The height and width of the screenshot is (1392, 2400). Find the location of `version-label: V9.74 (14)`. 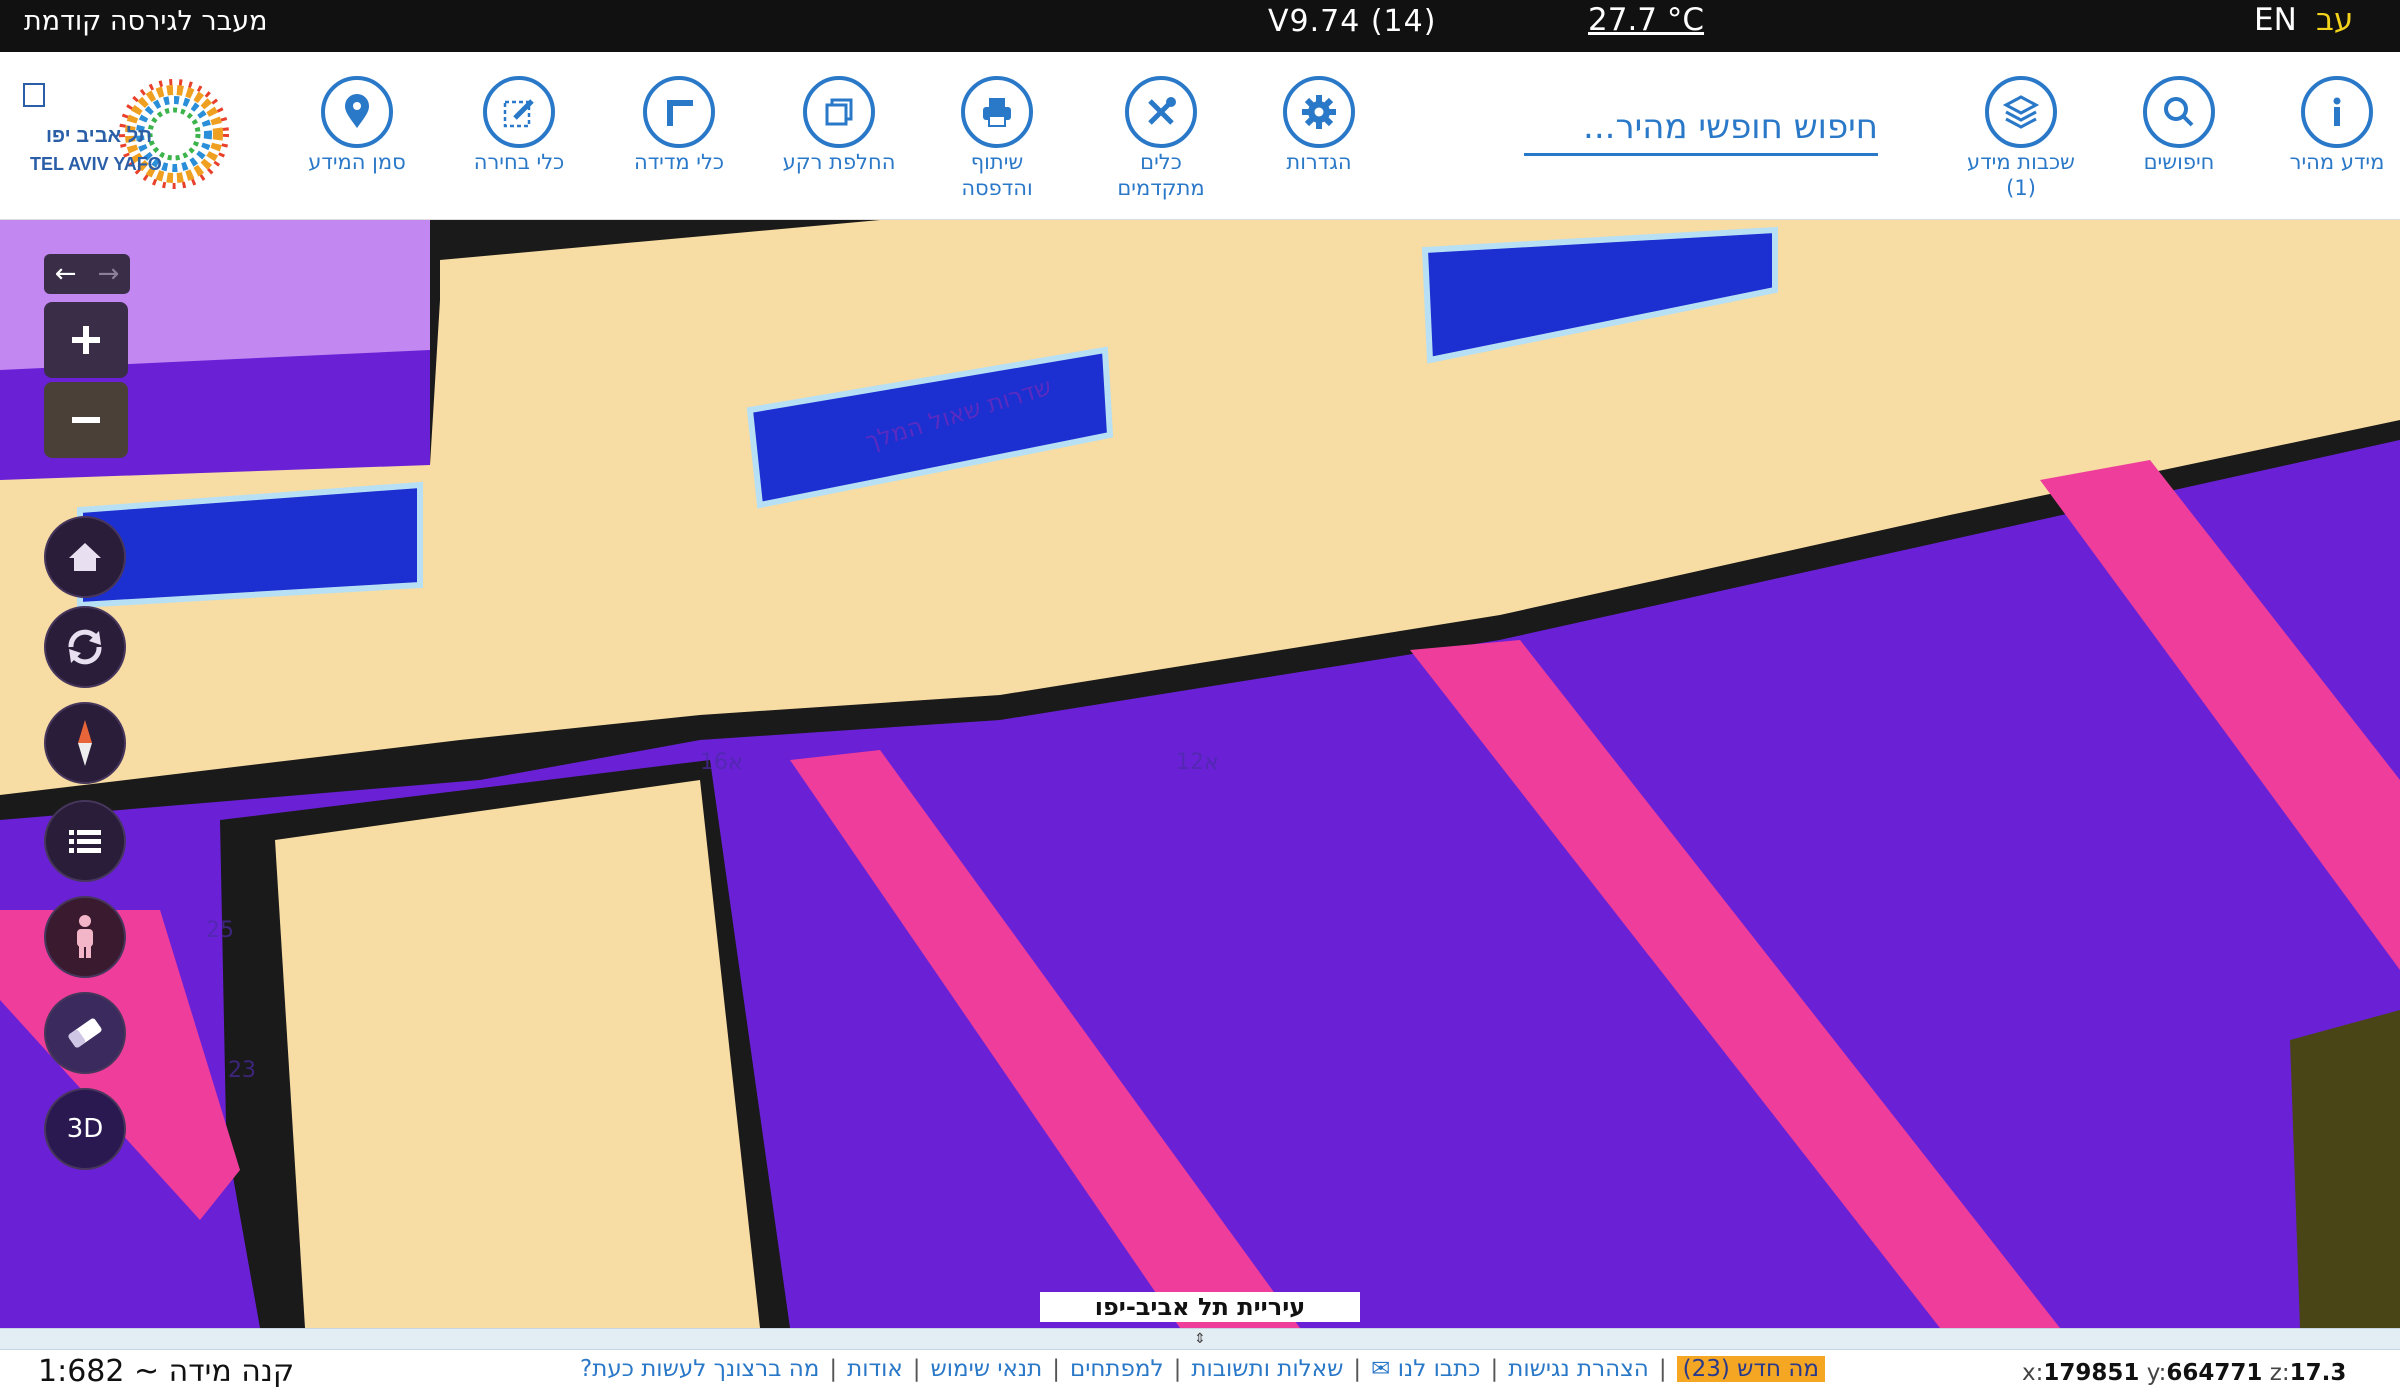

version-label: V9.74 (14) is located at coordinates (1352, 21).